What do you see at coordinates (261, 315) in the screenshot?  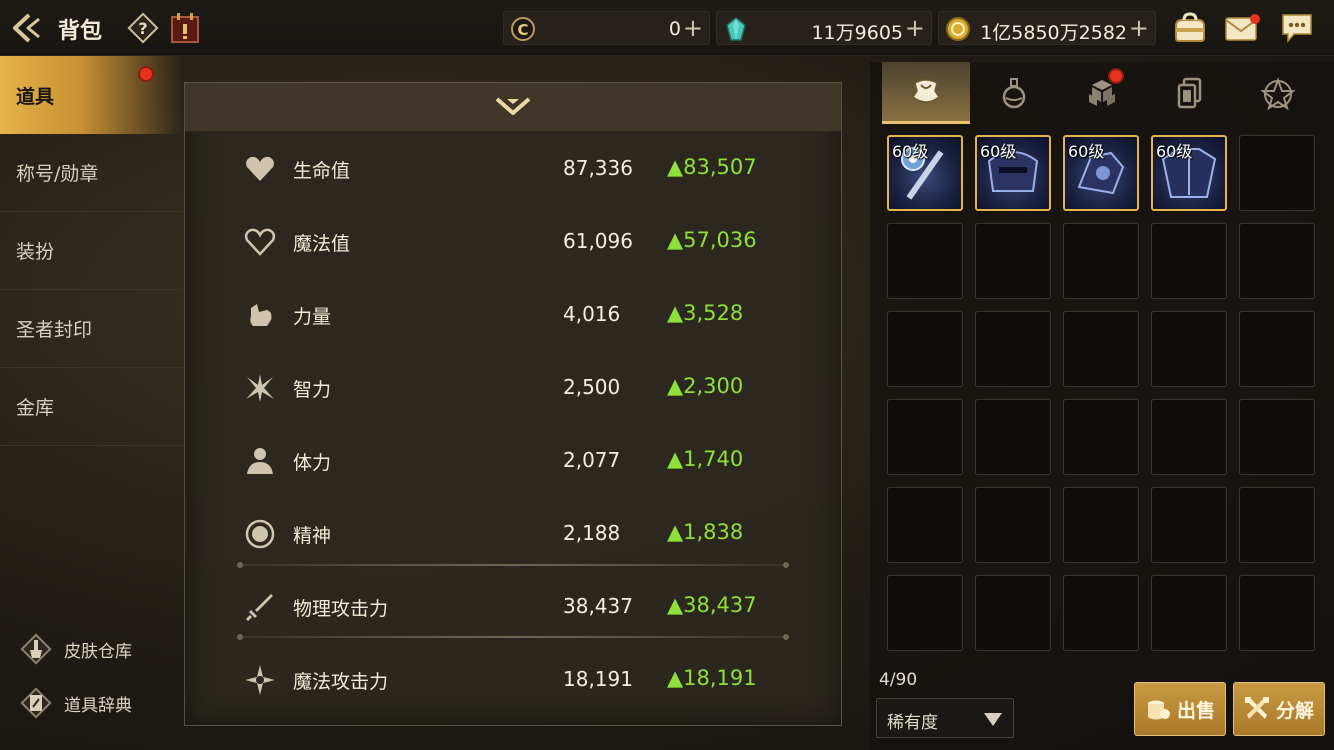 I see `fist-icon` at bounding box center [261, 315].